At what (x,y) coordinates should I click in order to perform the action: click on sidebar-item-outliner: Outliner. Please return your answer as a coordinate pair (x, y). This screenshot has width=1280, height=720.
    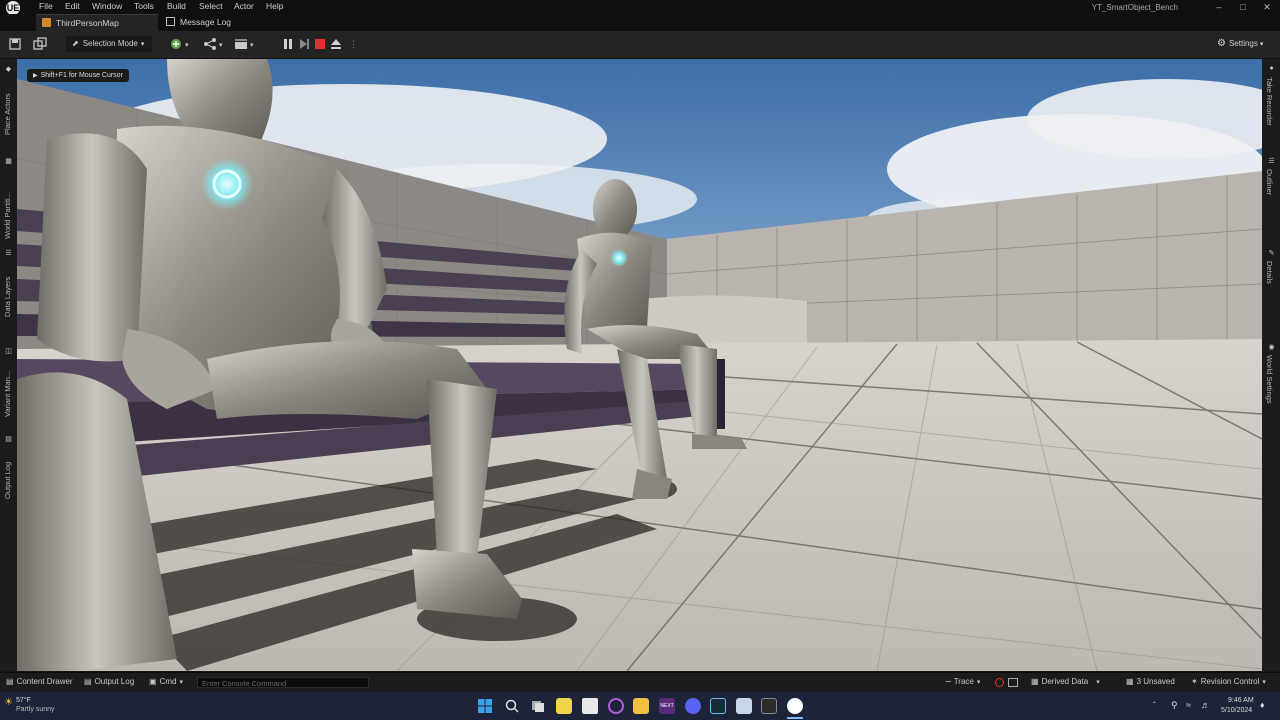
    Looking at the image, I should click on (1269, 189).